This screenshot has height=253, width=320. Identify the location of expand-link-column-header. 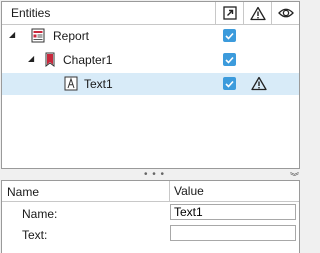
(229, 13).